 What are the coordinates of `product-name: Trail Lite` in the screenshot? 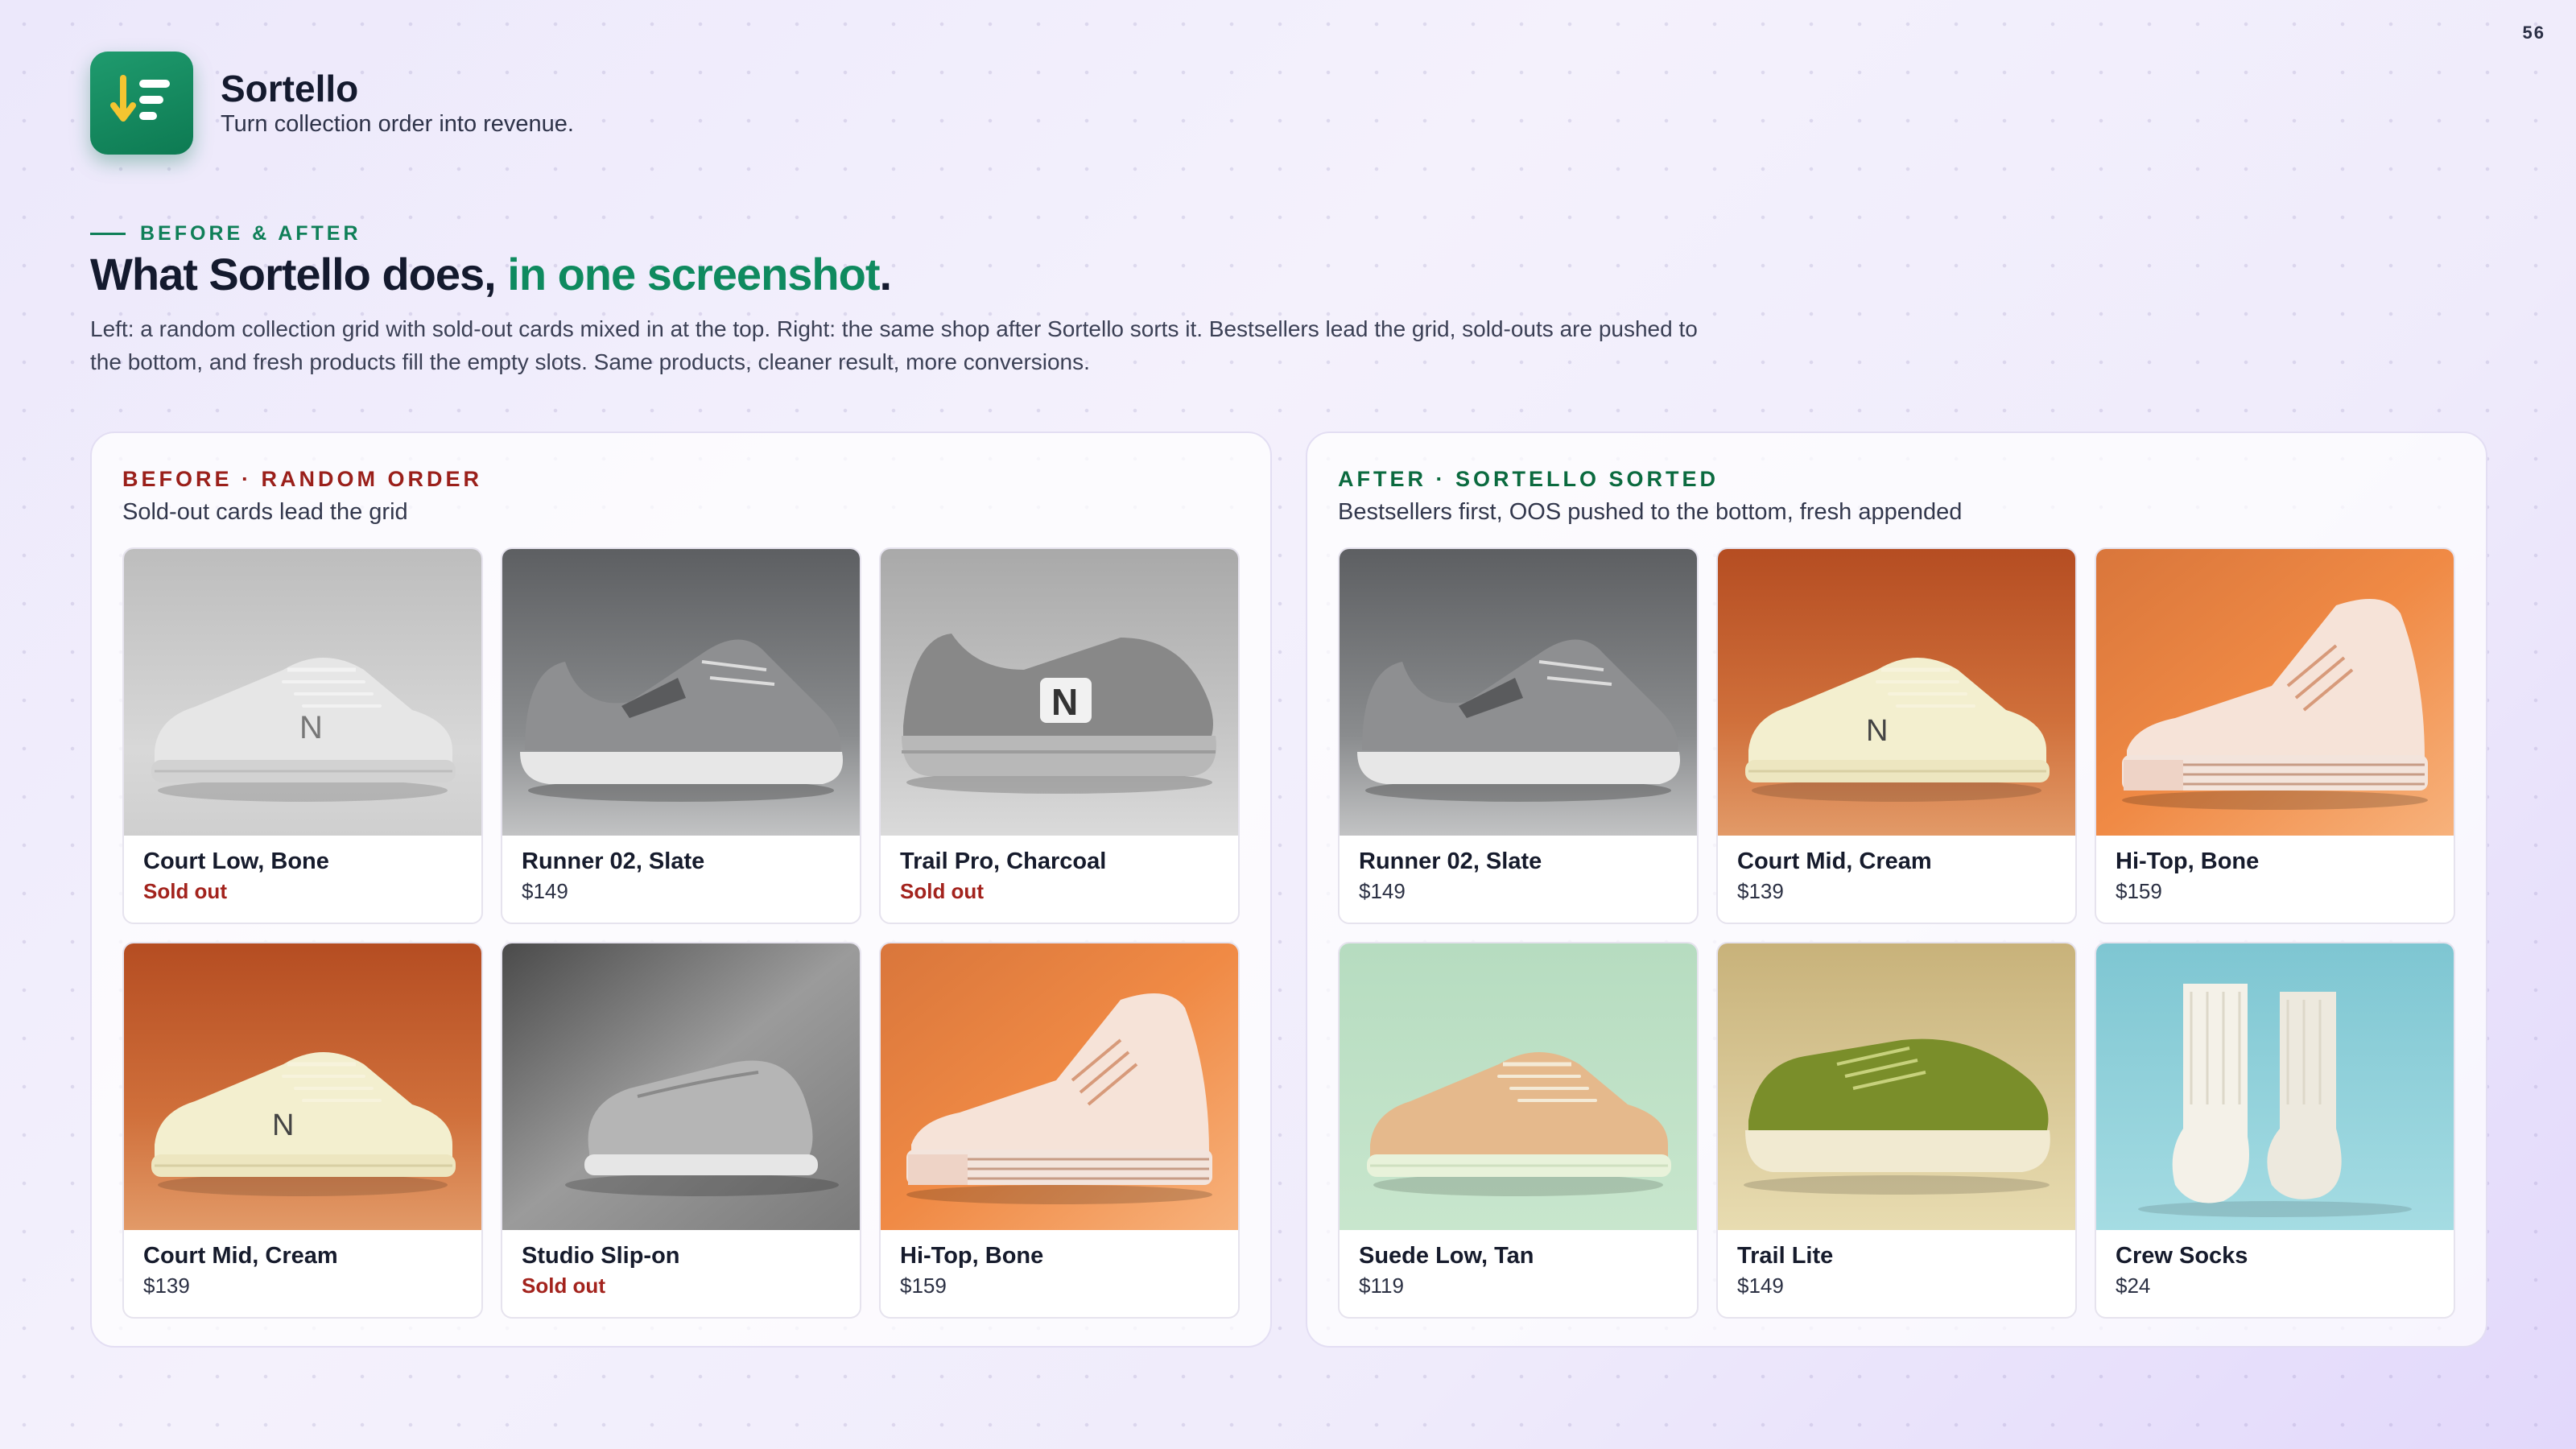 It's located at (1785, 1256).